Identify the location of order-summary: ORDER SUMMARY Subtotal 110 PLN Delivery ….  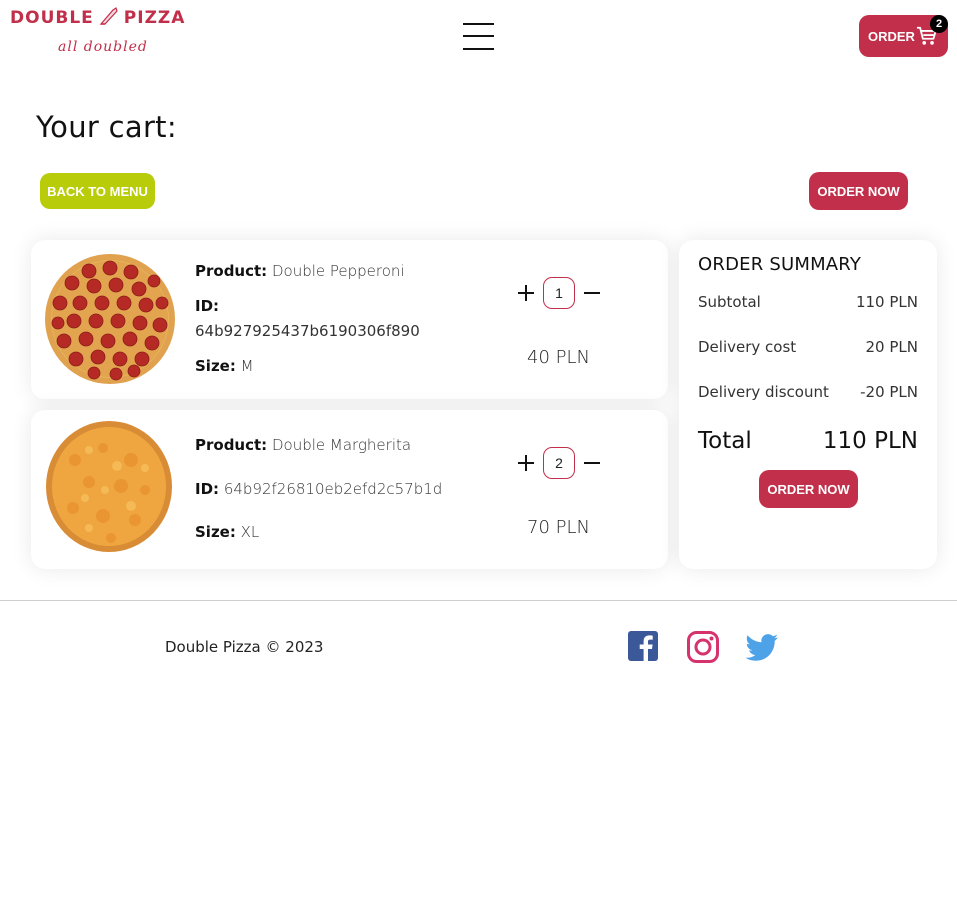
(808, 404).